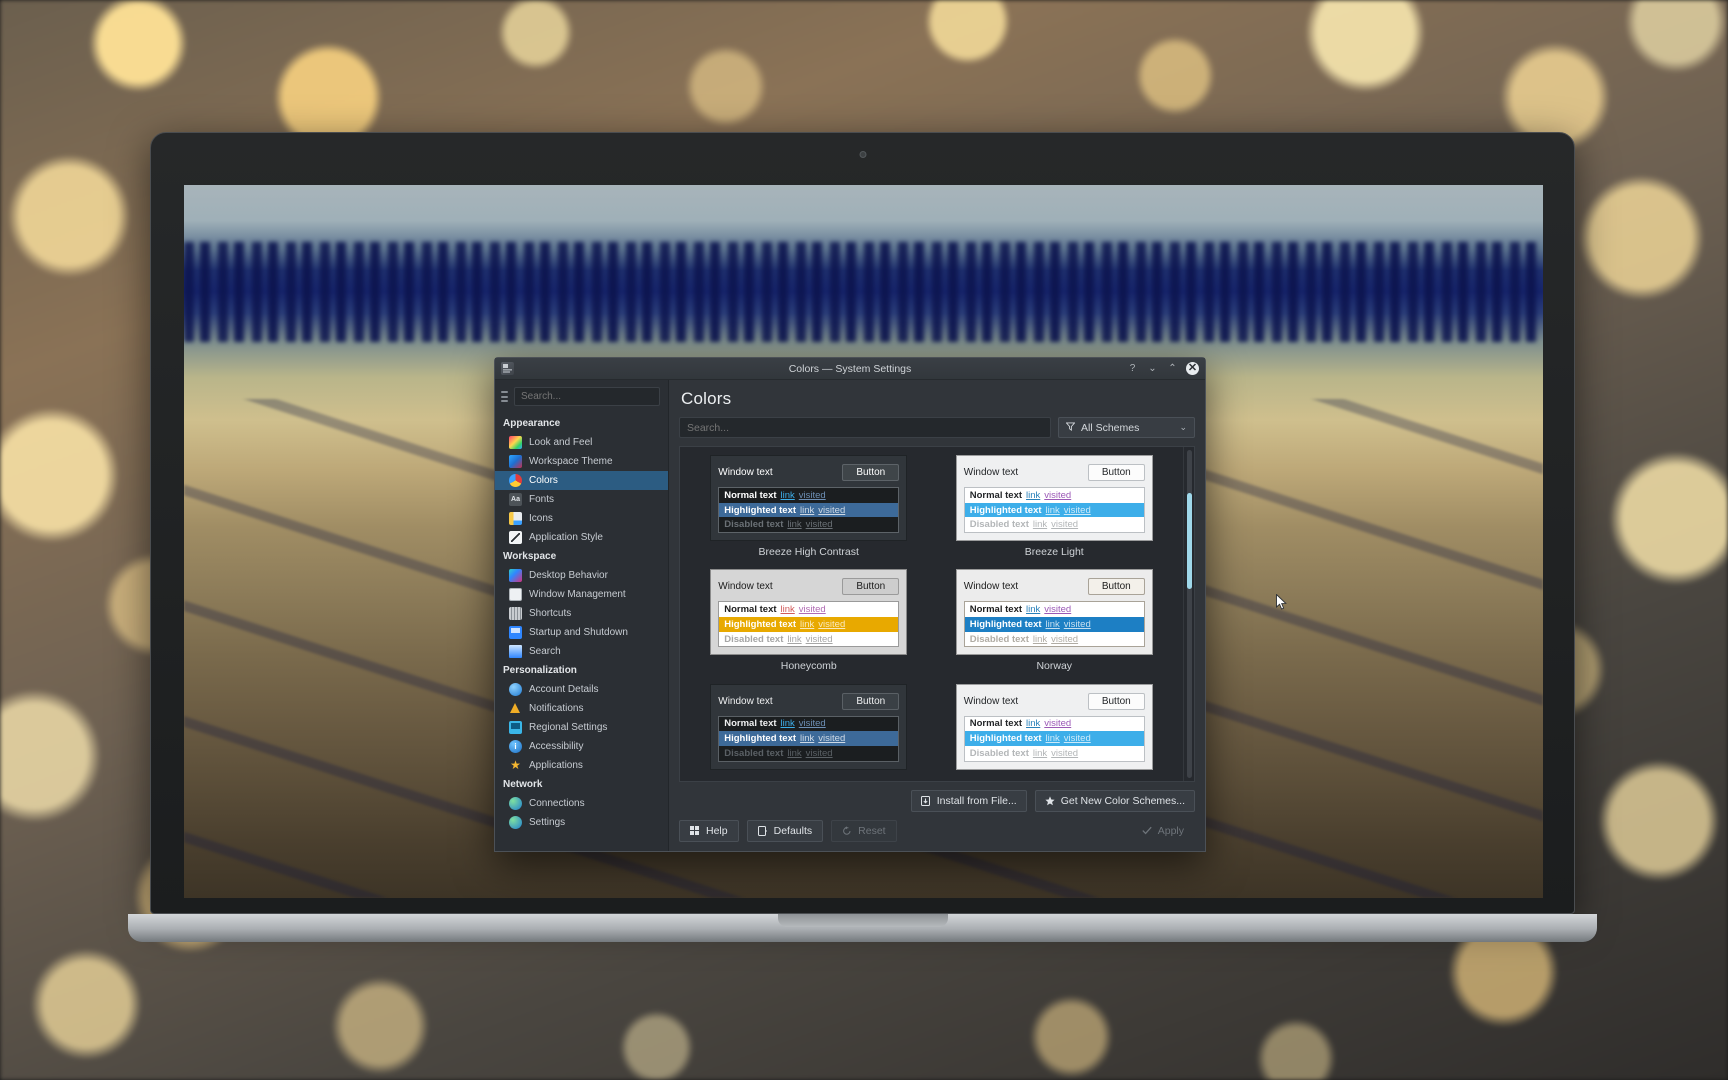 This screenshot has height=1080, width=1728. I want to click on sidebar-item-label: Settings, so click(547, 822).